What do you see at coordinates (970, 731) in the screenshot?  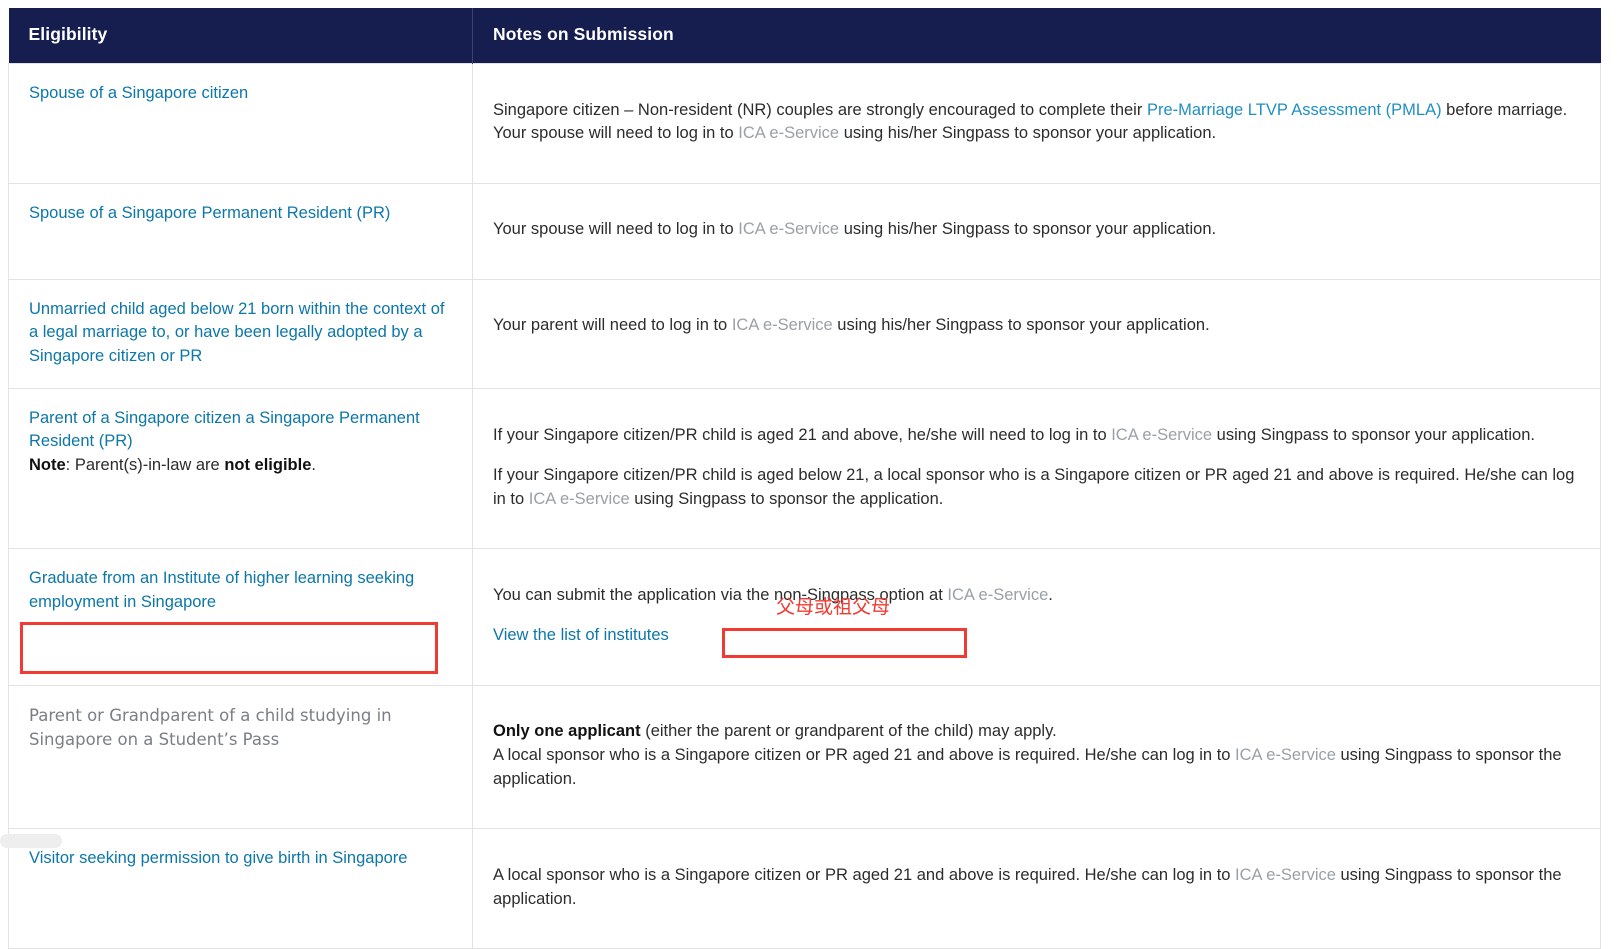 I see `notes-text: of the child) may apply.` at bounding box center [970, 731].